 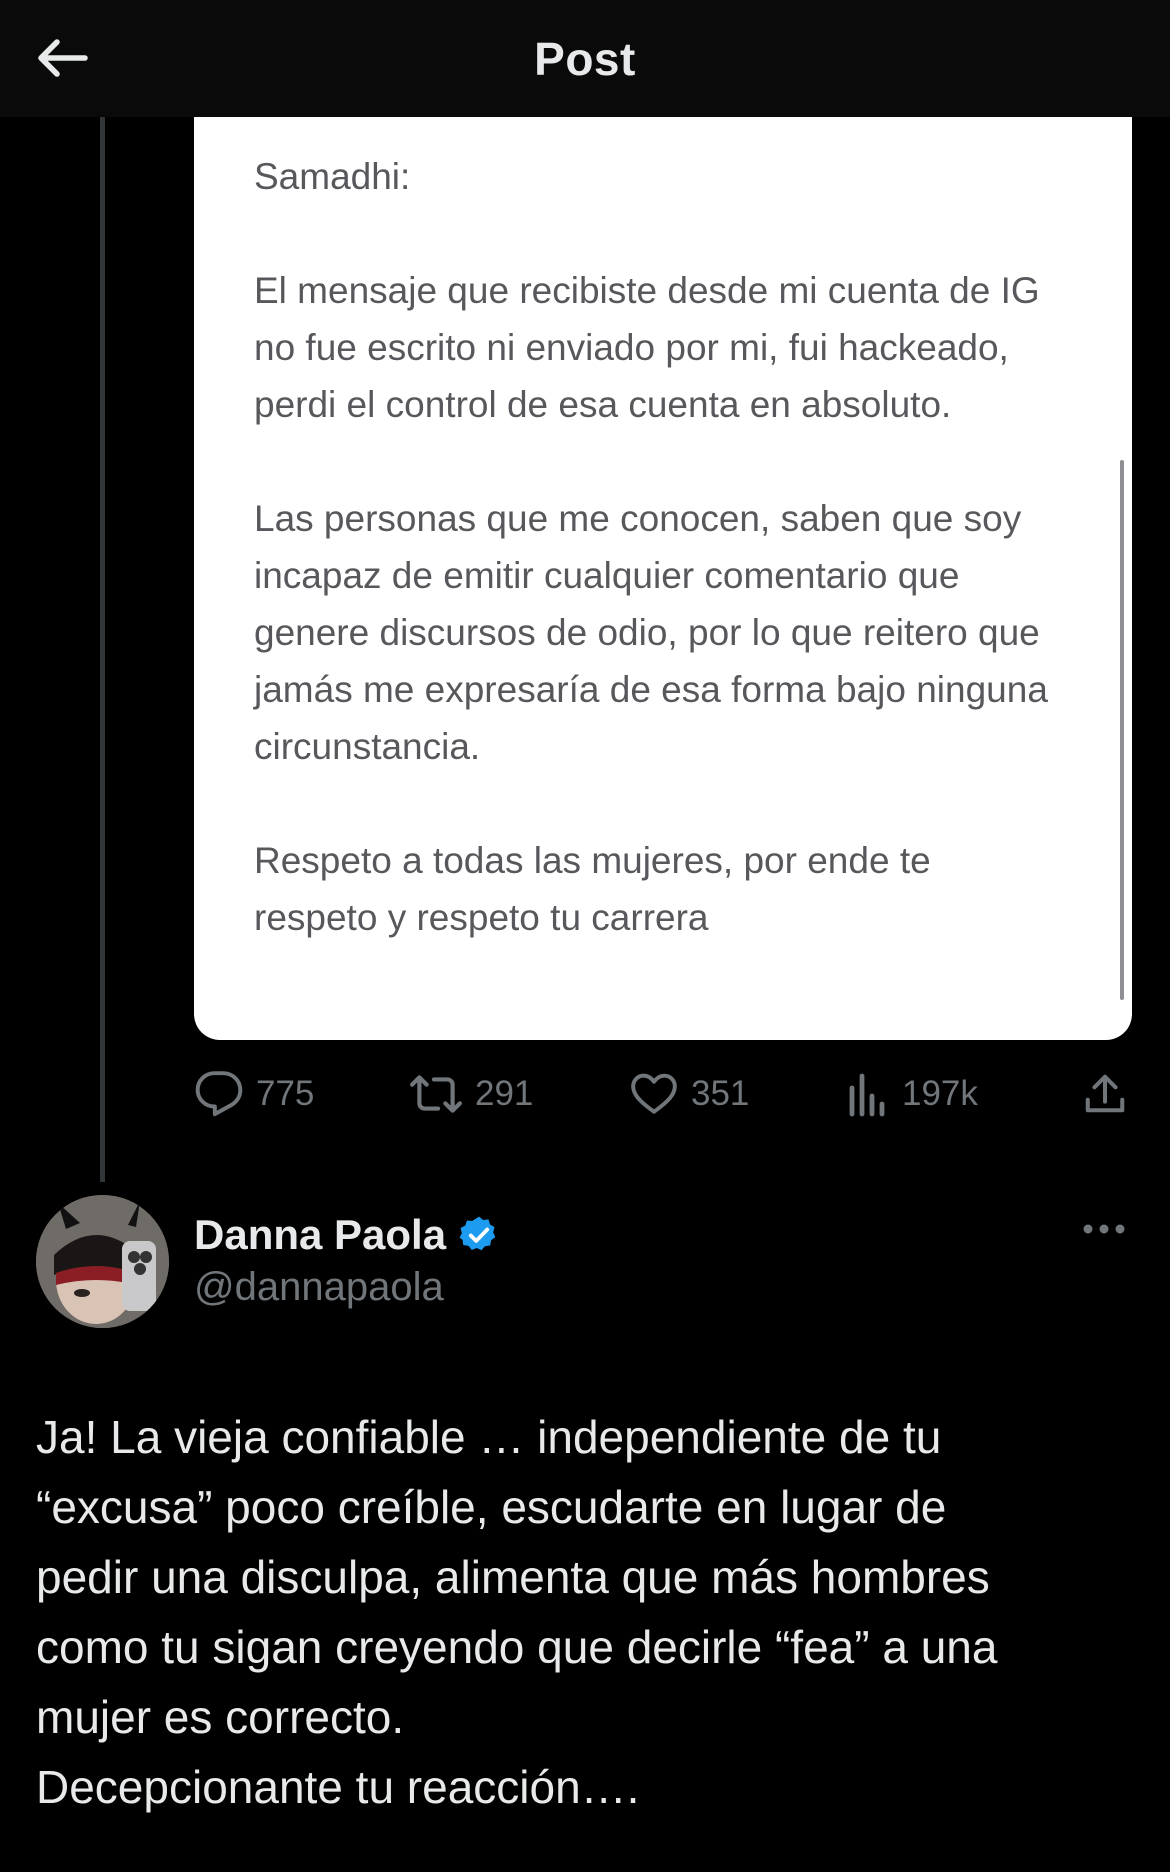 I want to click on views-icon, so click(x=867, y=1095).